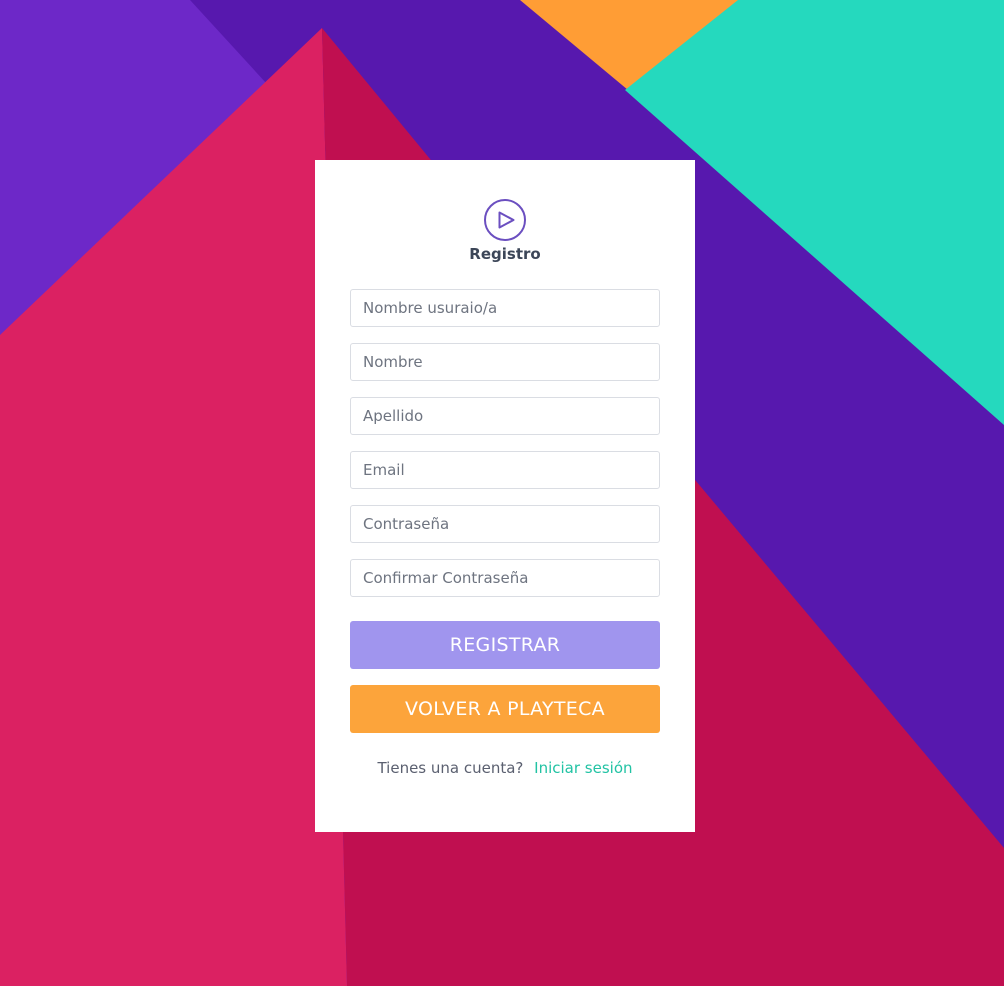 This screenshot has height=986, width=1004. I want to click on confirm-password-input, so click(505, 578).